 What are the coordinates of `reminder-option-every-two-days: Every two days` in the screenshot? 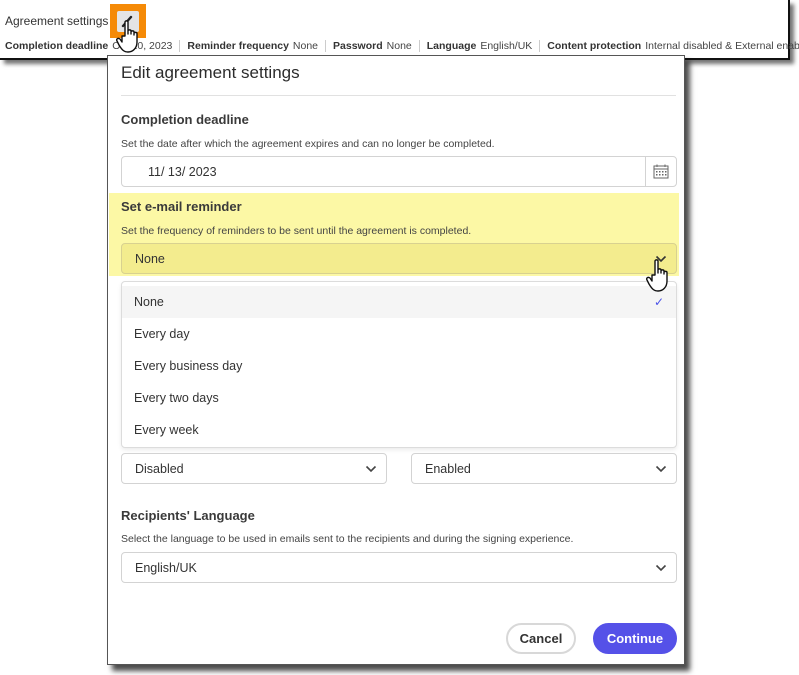 It's located at (399, 398).